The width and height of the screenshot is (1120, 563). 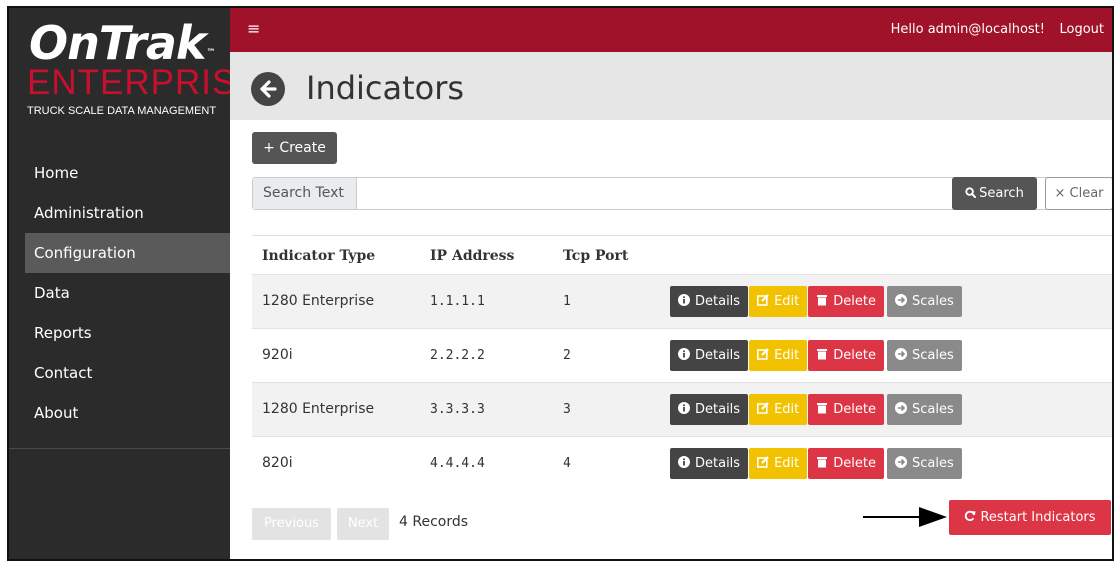 What do you see at coordinates (994, 193) in the screenshot?
I see `search-button: Search` at bounding box center [994, 193].